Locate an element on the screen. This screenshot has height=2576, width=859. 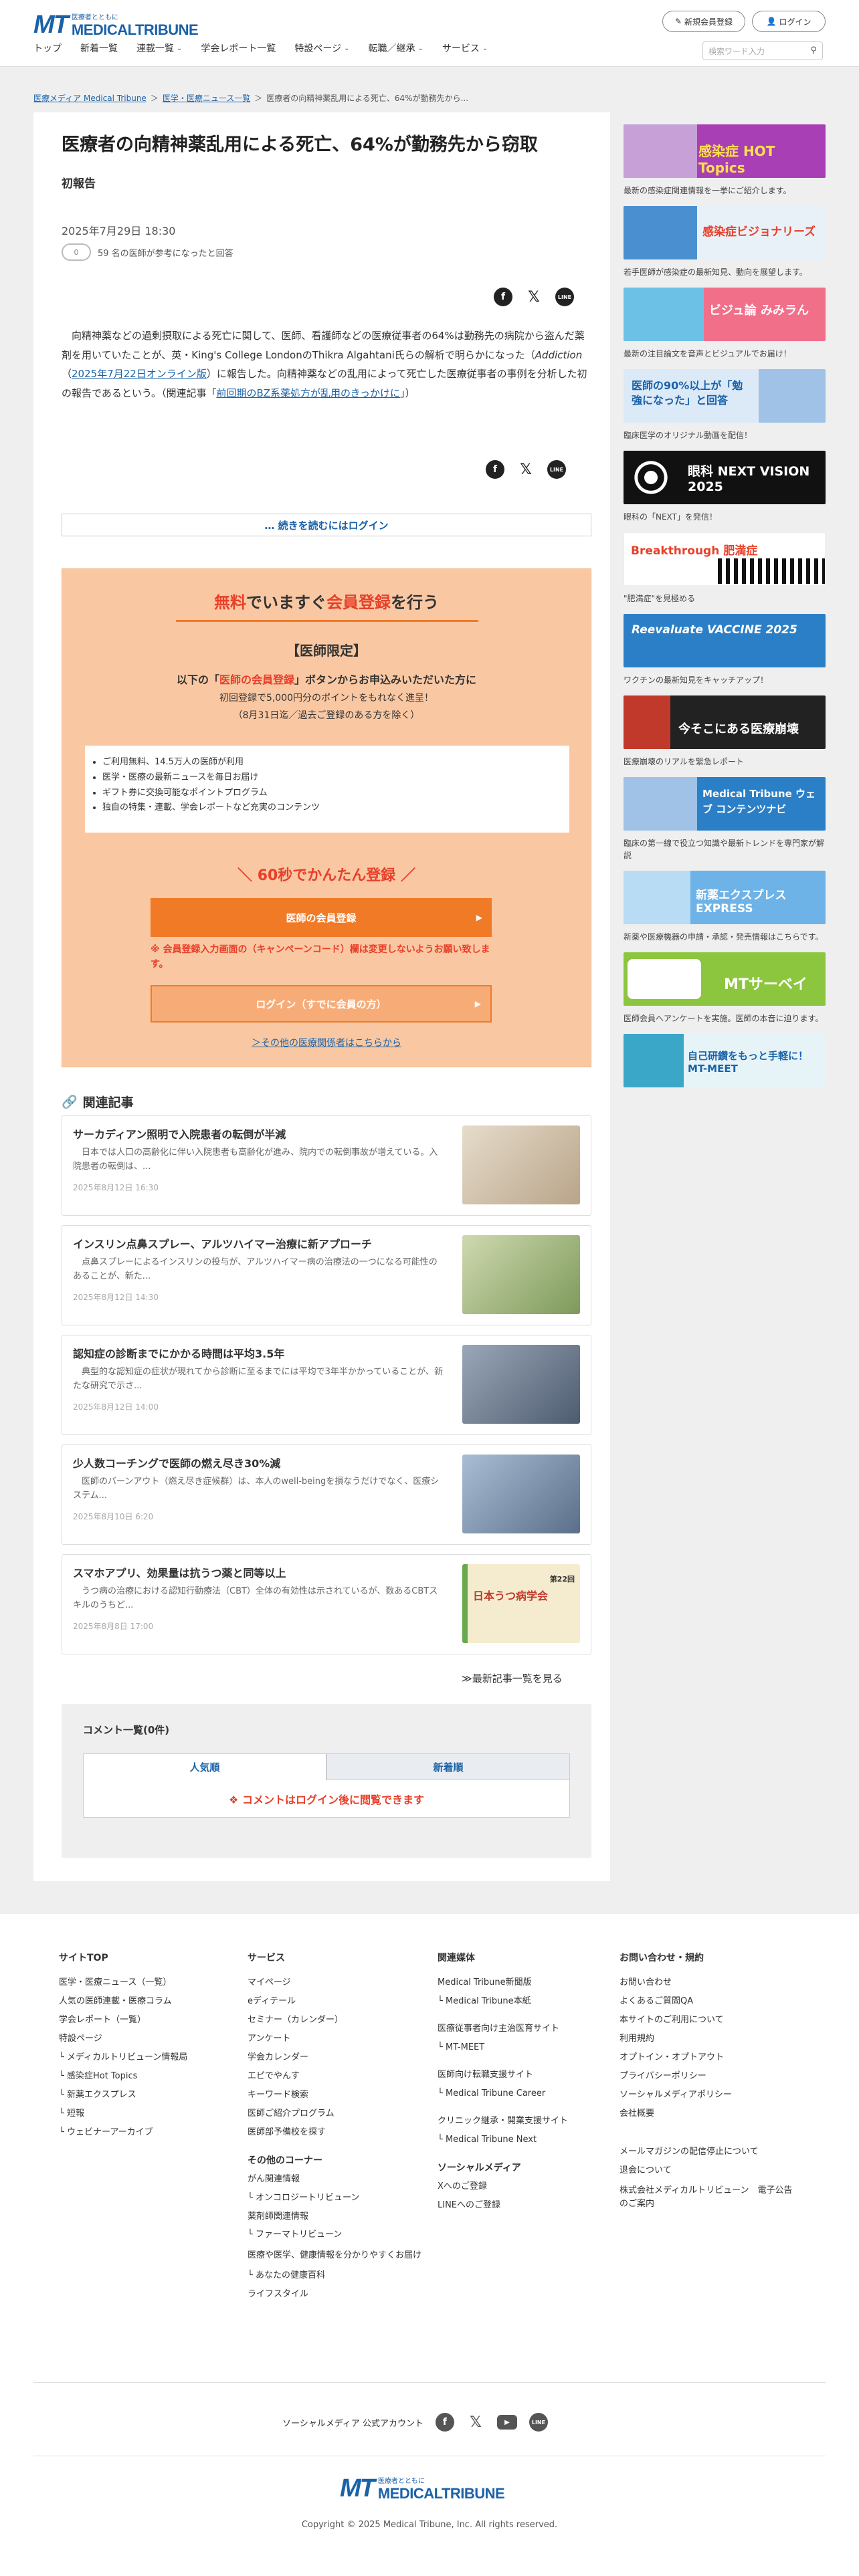
banner-medical-collapse: 今そこにある医療崩壊 is located at coordinates (725, 722).